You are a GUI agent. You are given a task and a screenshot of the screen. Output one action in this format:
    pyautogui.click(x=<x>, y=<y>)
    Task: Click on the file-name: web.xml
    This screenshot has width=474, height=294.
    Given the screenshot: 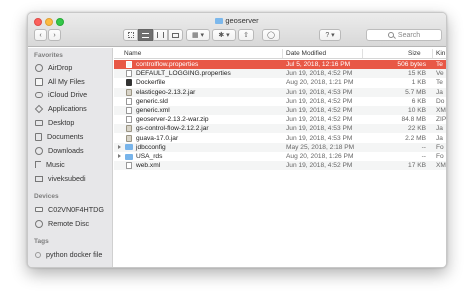 What is the action you would take?
    pyautogui.click(x=148, y=166)
    